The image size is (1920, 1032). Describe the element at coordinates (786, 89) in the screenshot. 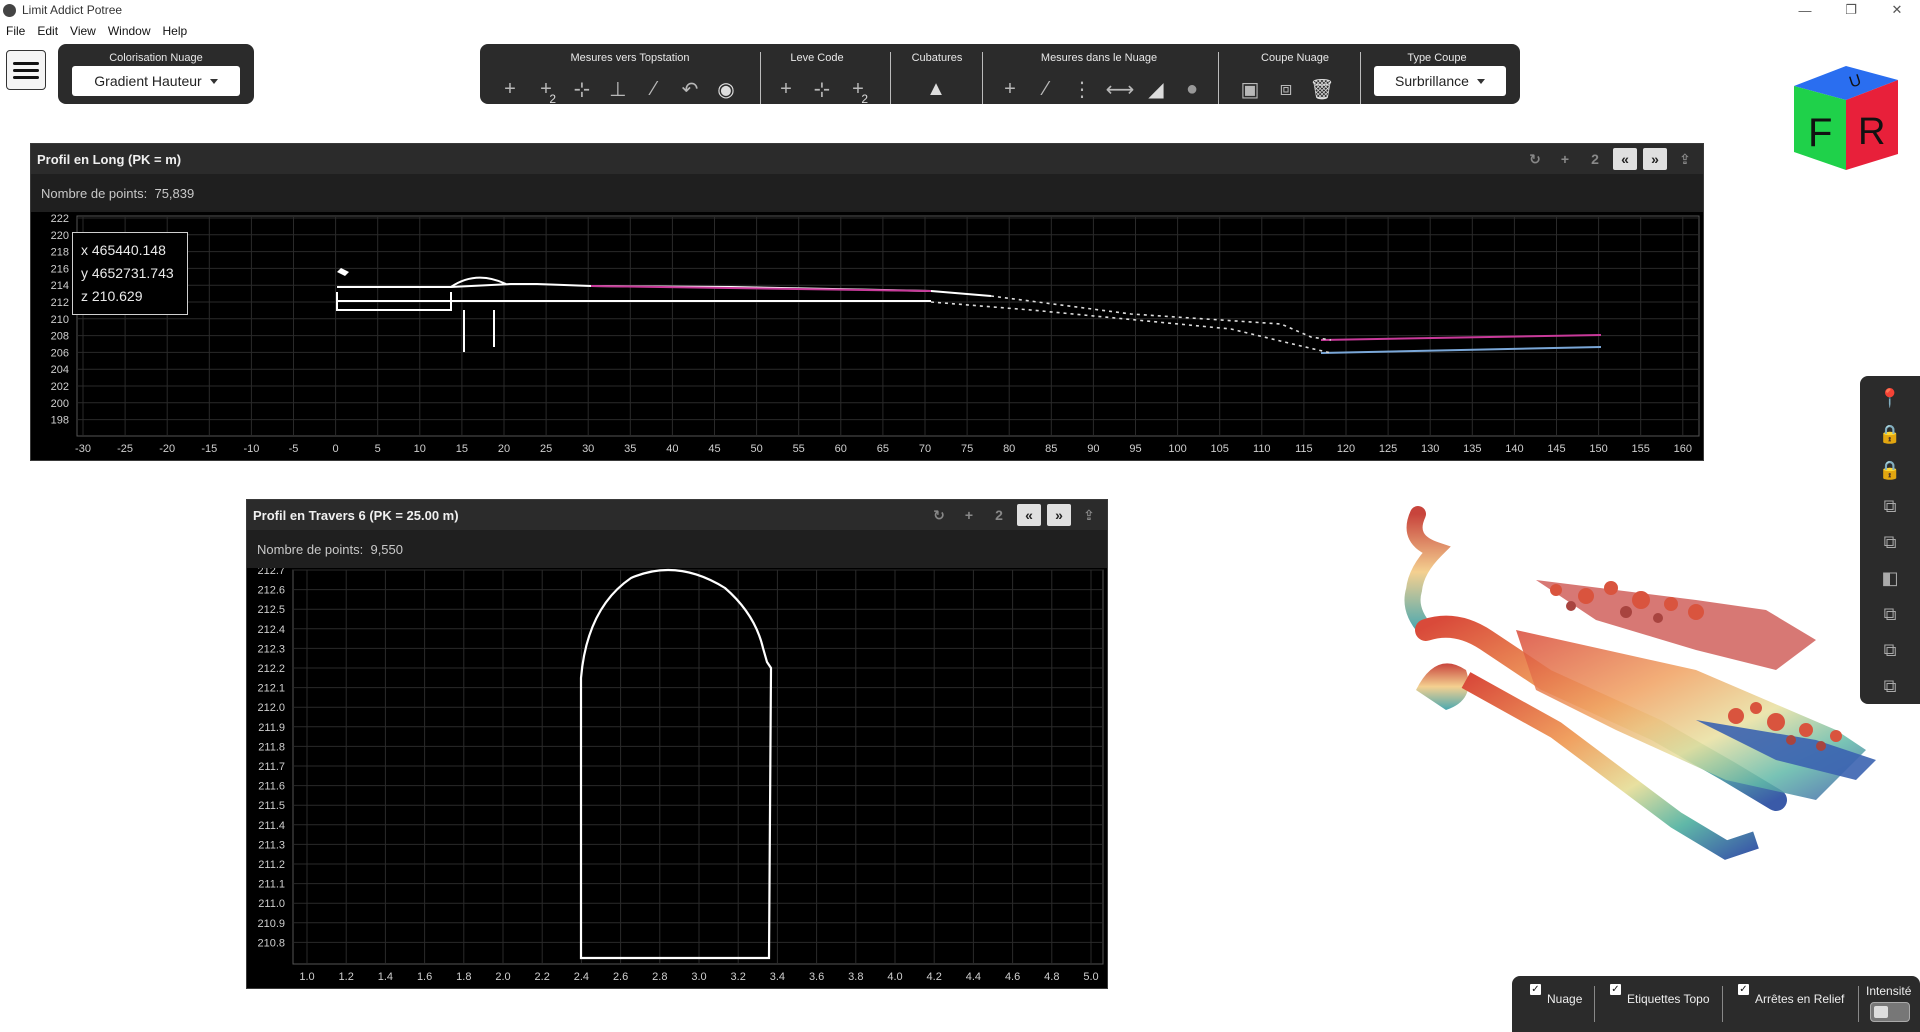

I see `code-point-icon: +` at that location.